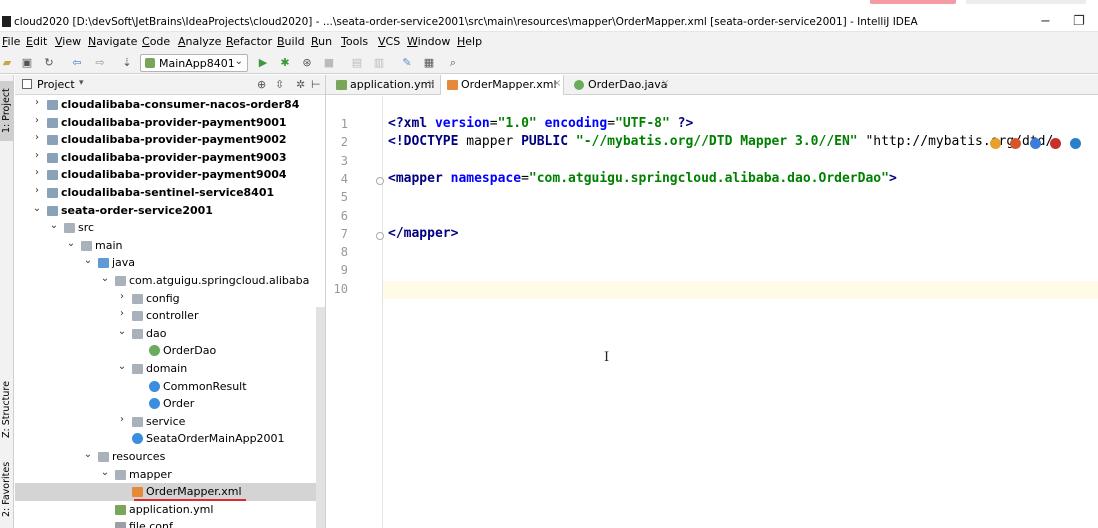 The width and height of the screenshot is (1098, 528). I want to click on tree-item: ⌄ resources, so click(170, 457).